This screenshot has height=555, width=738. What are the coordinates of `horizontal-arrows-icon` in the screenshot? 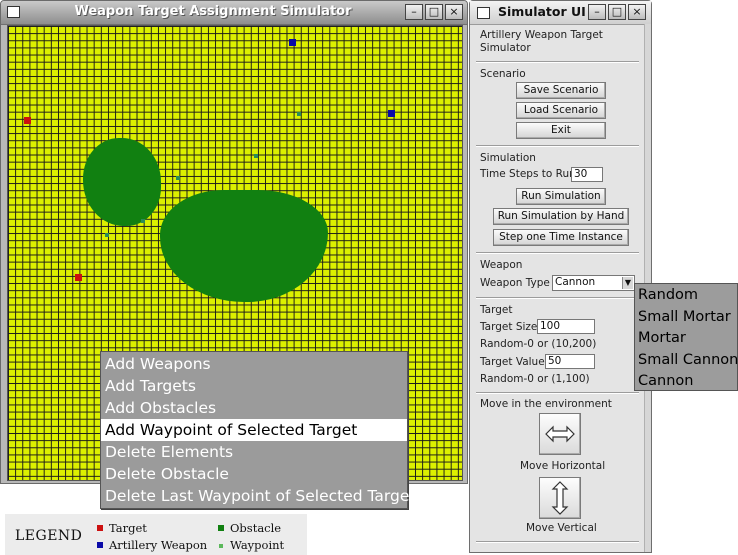 It's located at (560, 434).